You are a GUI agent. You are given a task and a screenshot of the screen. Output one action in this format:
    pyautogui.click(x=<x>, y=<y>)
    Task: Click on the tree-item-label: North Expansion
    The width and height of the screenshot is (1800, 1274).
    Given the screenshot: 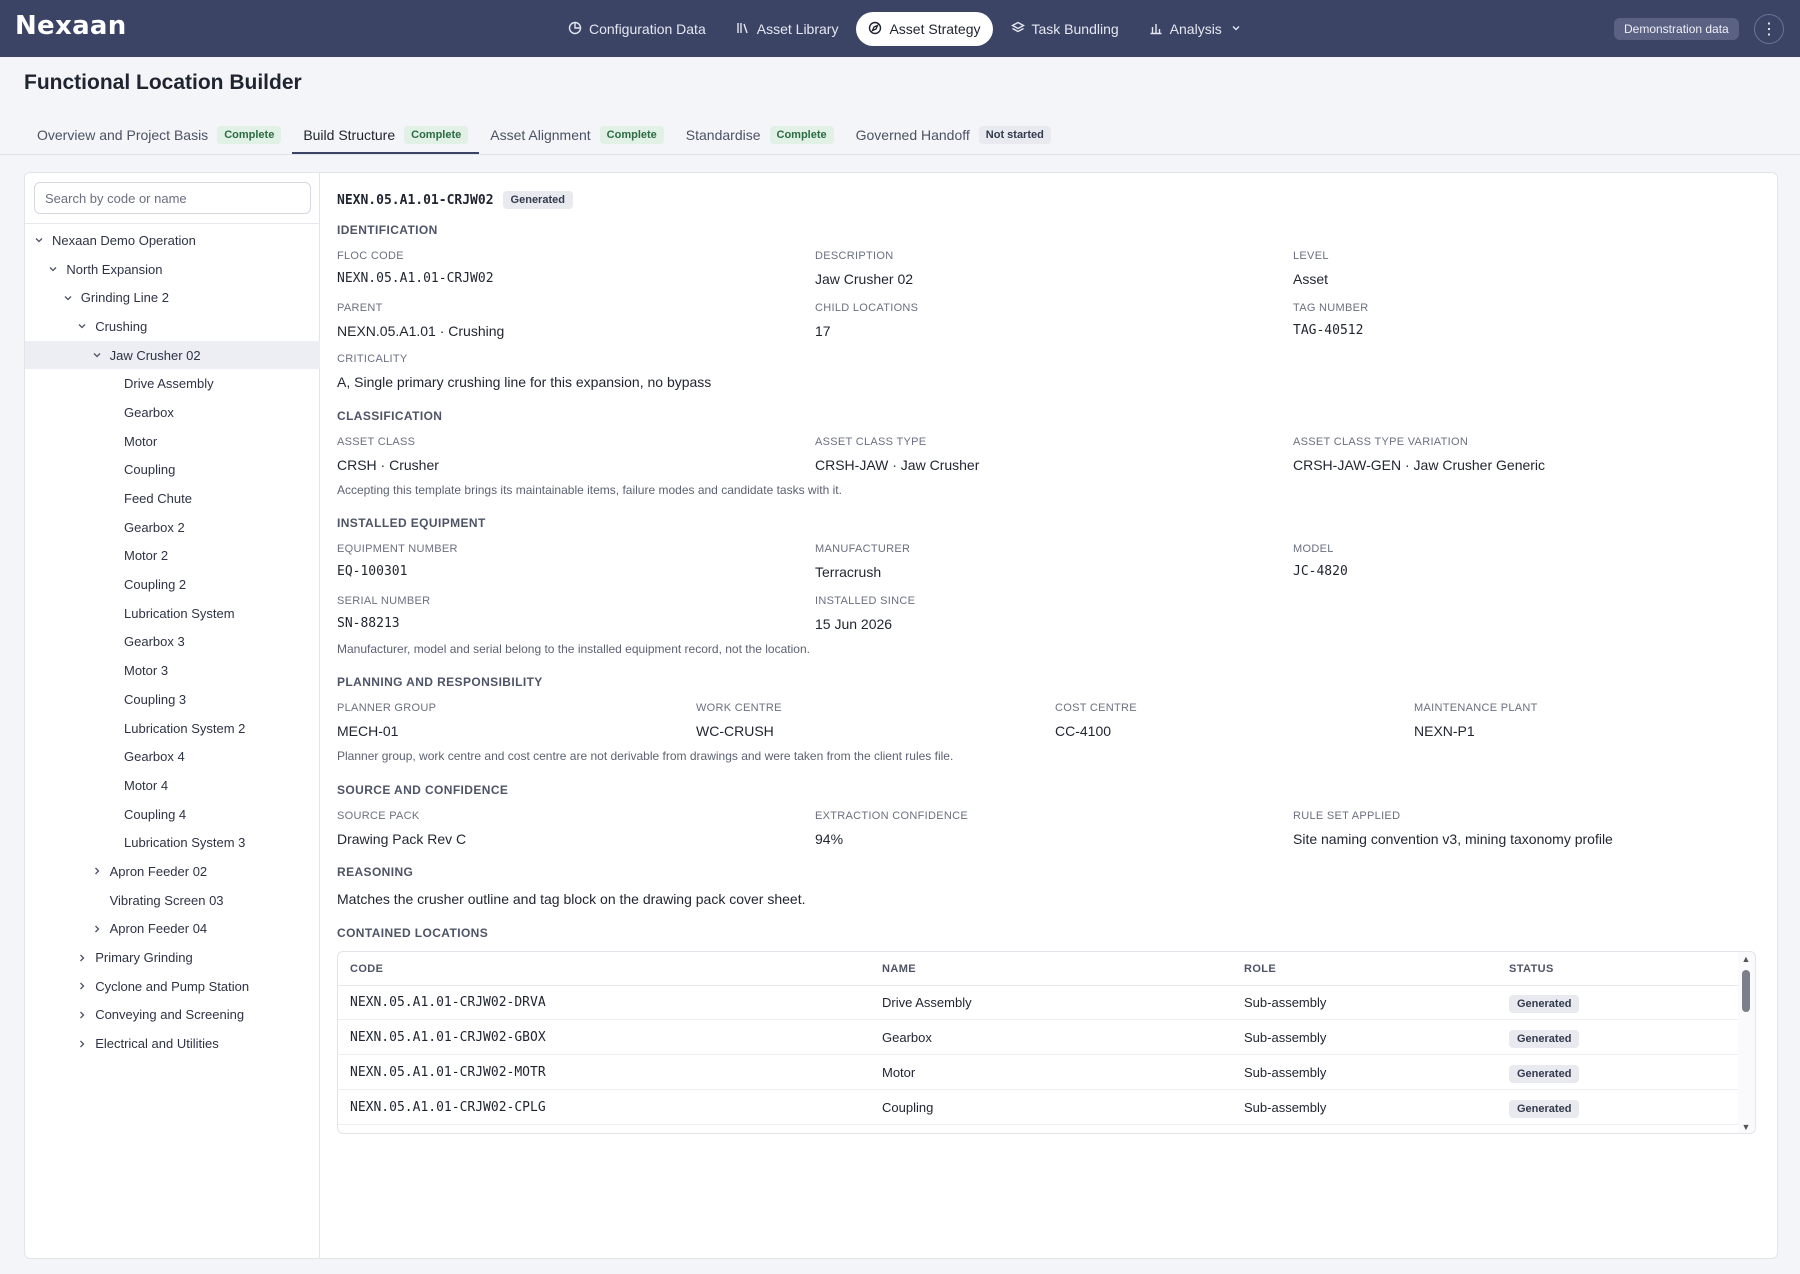 What is the action you would take?
    pyautogui.click(x=114, y=269)
    